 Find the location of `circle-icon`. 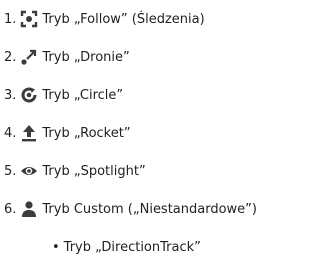

circle-icon is located at coordinates (29, 95).